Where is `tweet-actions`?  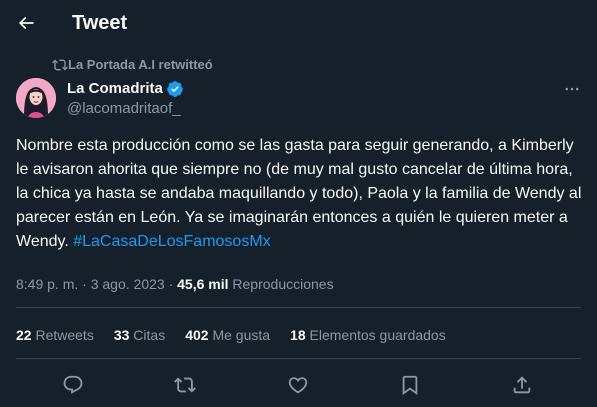
tweet-actions is located at coordinates (298, 386).